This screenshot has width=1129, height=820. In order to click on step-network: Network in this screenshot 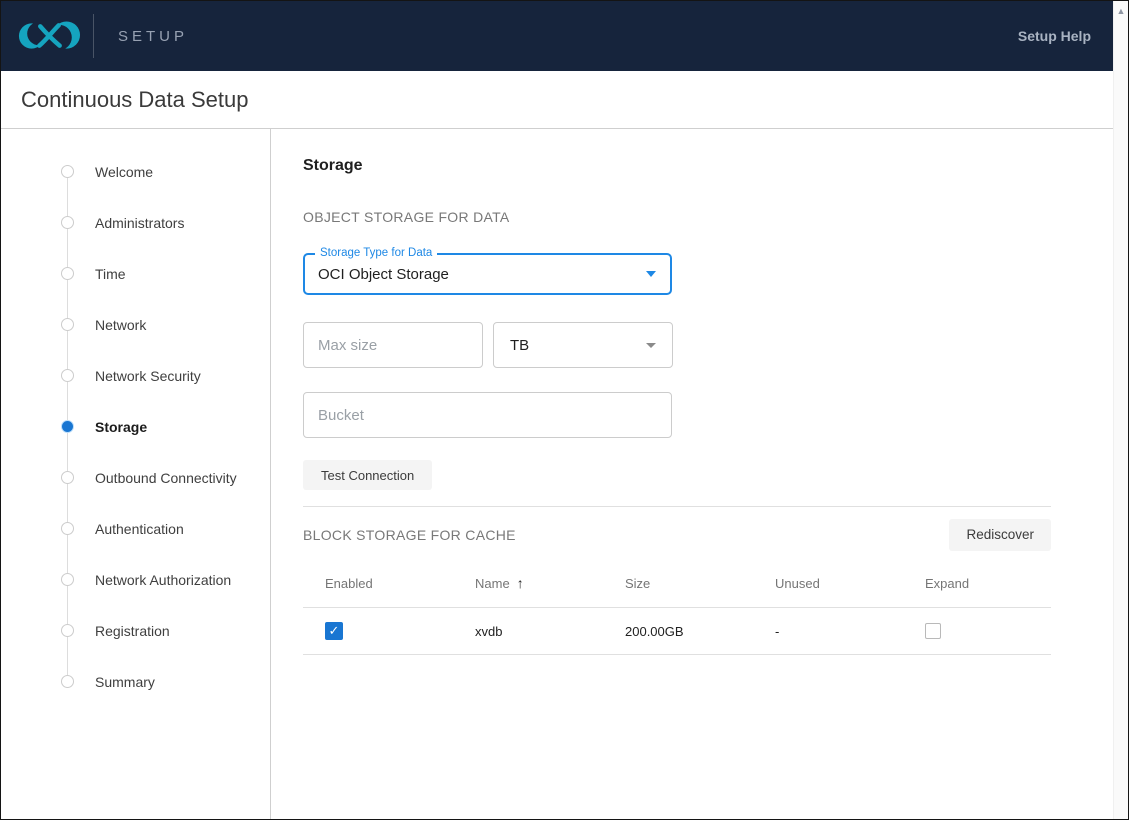, I will do `click(135, 334)`.